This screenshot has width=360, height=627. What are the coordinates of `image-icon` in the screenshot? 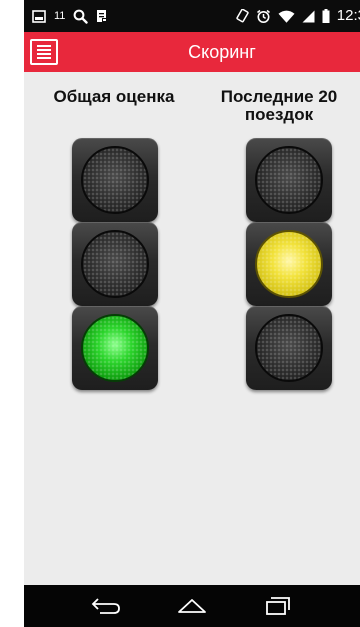 It's located at (39, 16).